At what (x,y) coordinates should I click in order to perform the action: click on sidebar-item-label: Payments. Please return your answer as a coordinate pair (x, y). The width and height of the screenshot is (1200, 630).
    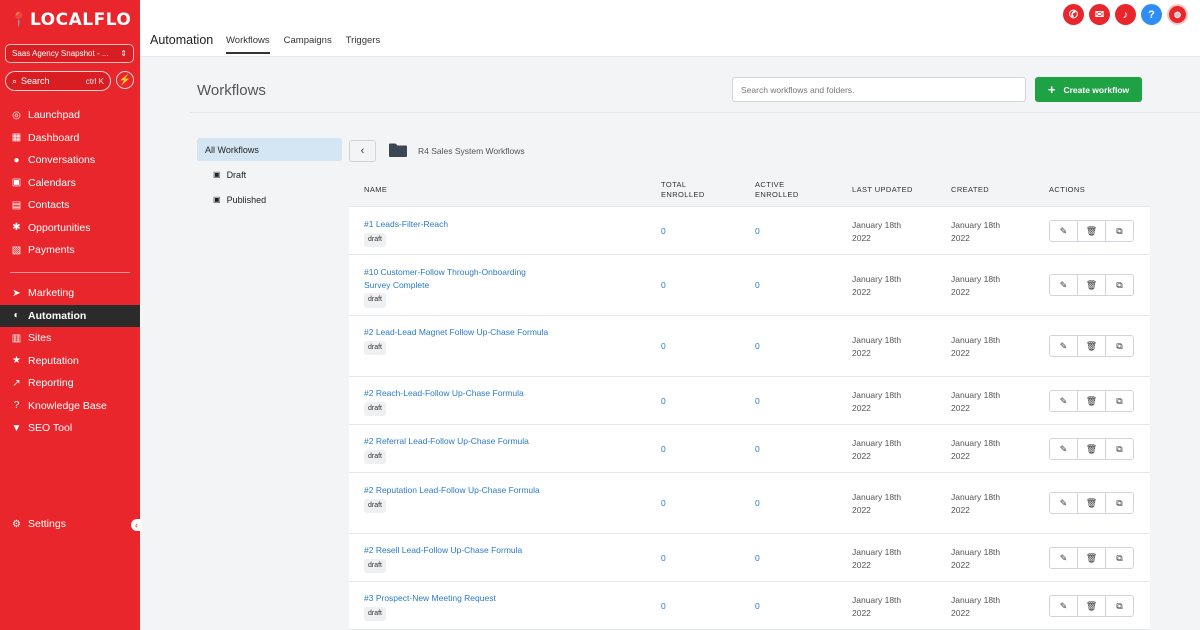
    Looking at the image, I should click on (51, 250).